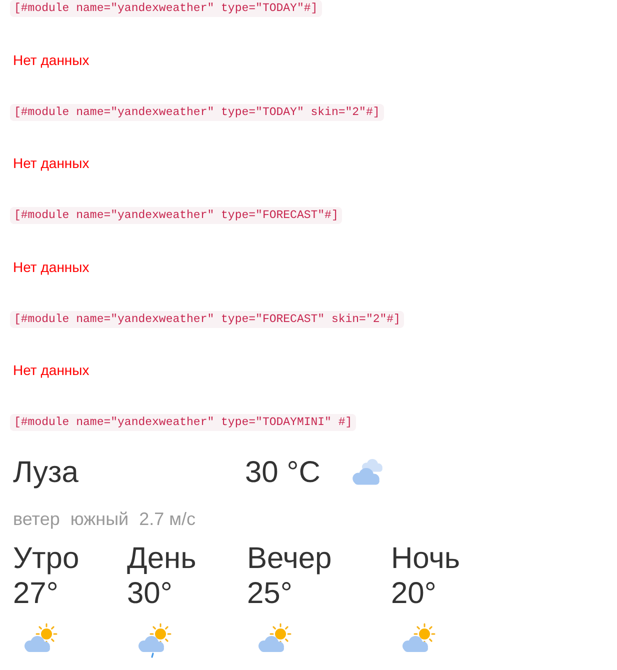 This screenshot has height=670, width=617. Describe the element at coordinates (149, 594) in the screenshot. I see `period-temperature: 30°` at that location.